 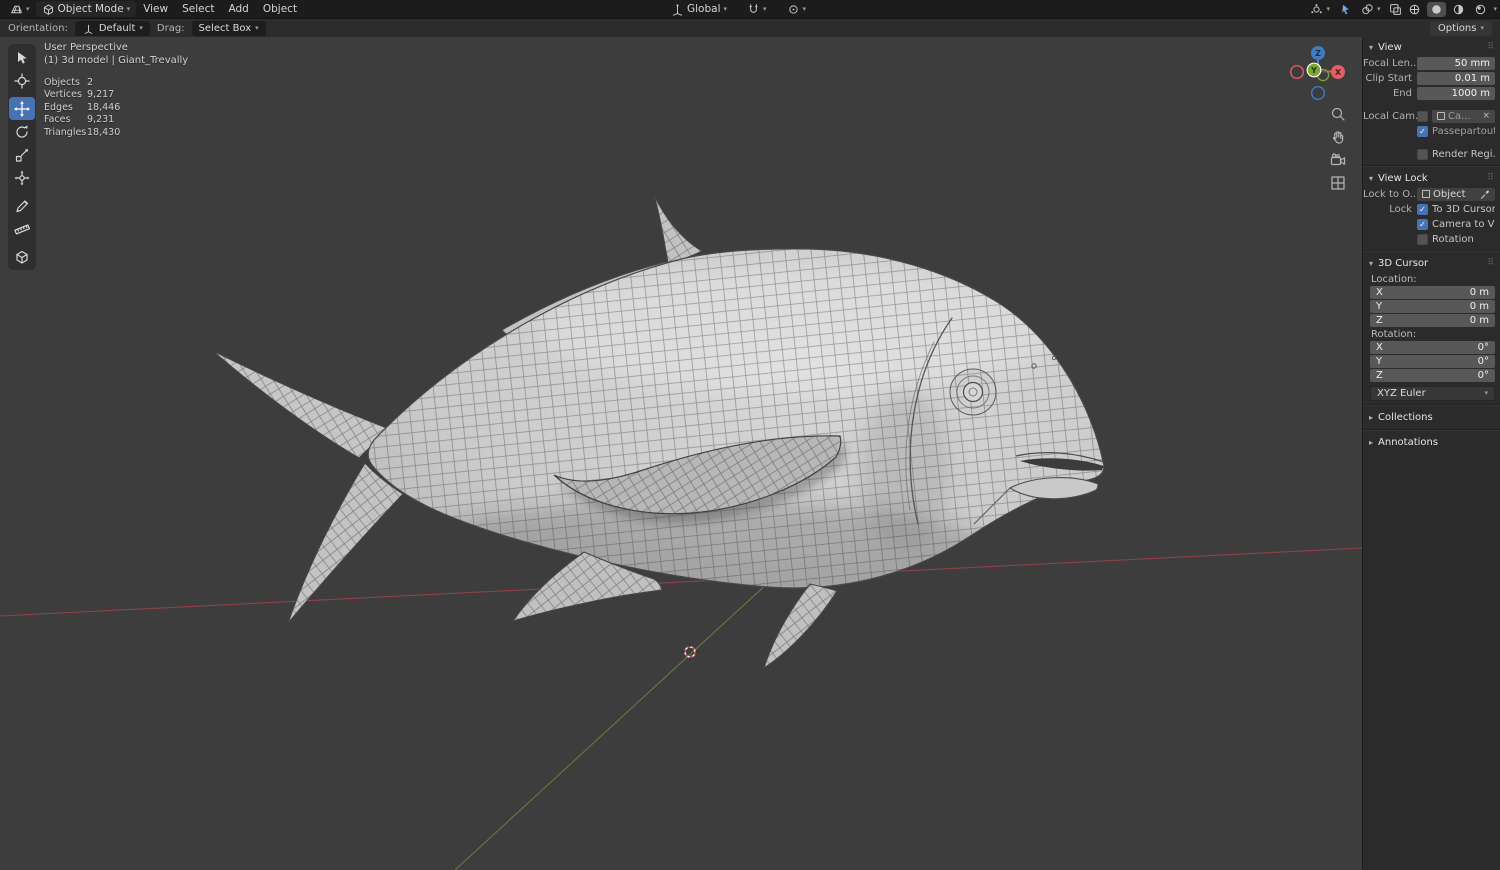 I want to click on options-button: Options ▾, so click(x=1460, y=28).